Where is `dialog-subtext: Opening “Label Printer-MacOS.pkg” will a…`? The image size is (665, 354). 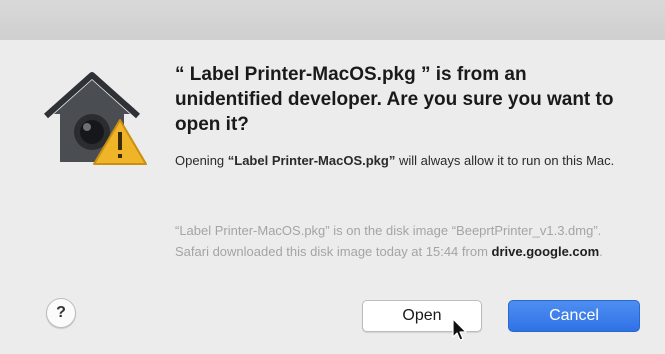
dialog-subtext: Opening “Label Printer-MacOS.pkg” will a… is located at coordinates (405, 161).